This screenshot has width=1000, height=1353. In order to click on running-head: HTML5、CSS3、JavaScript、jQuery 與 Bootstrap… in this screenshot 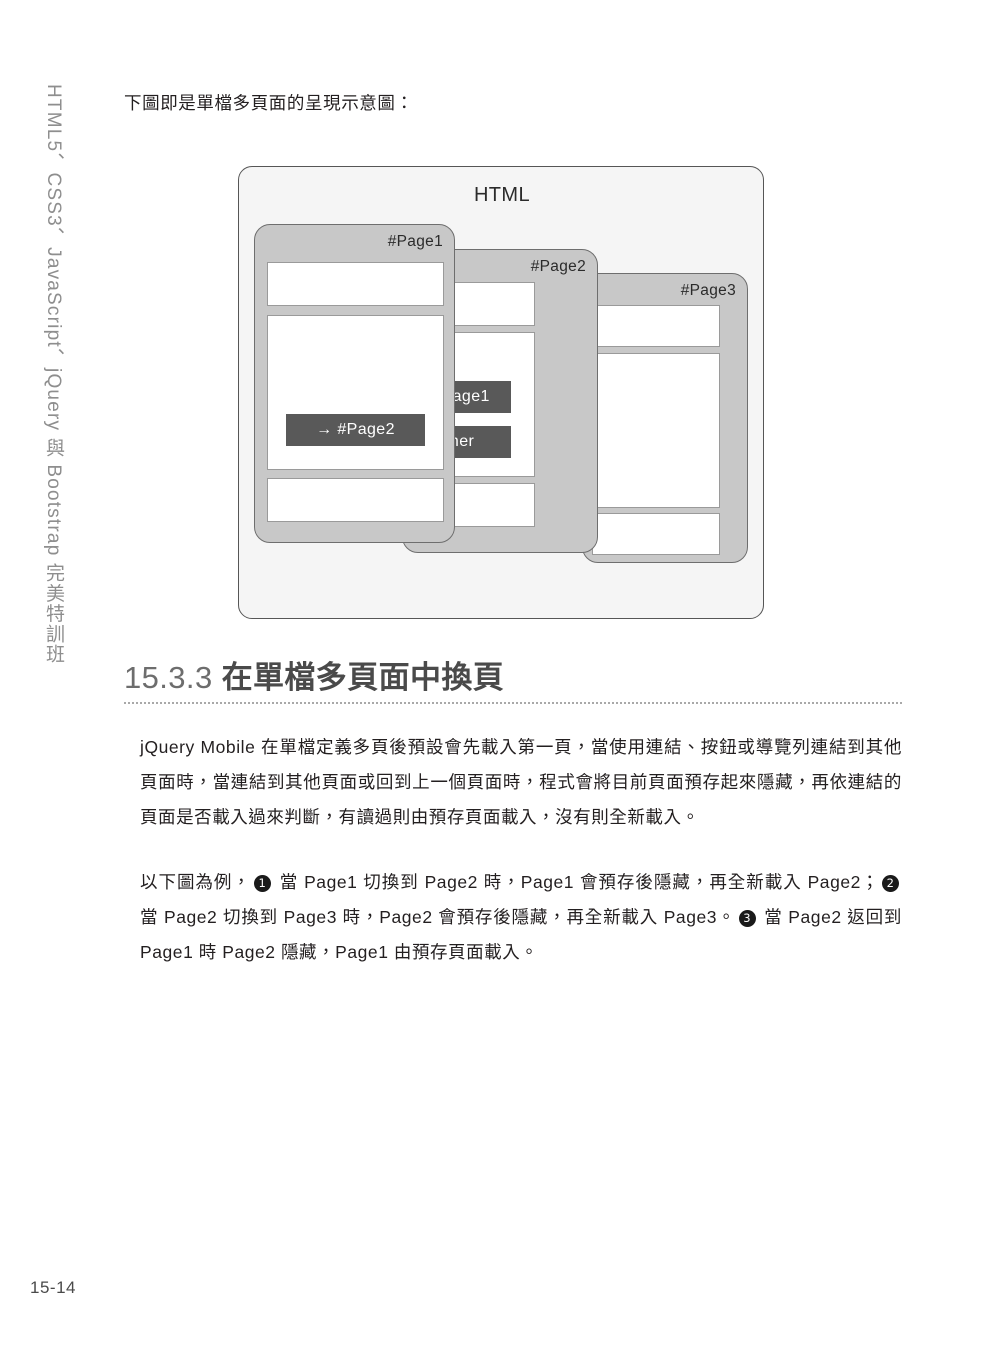, I will do `click(53, 374)`.